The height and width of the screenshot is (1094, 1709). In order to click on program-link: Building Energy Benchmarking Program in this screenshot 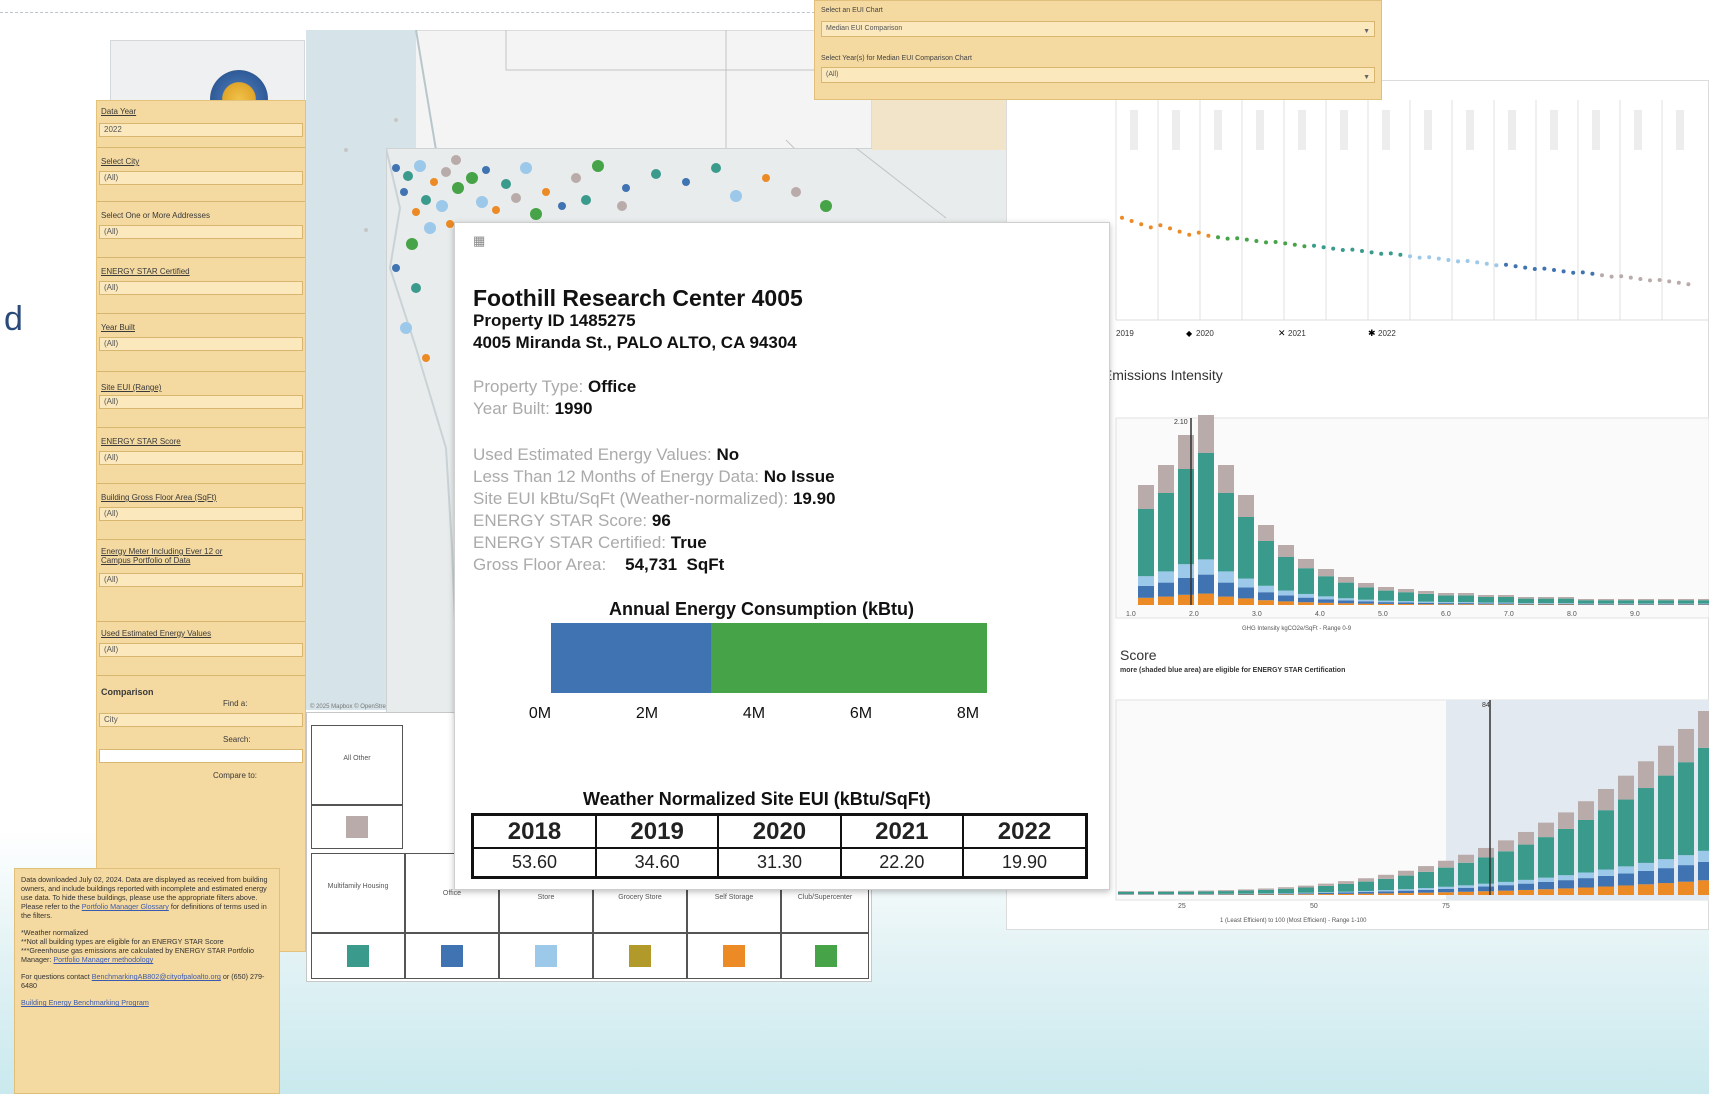, I will do `click(85, 1002)`.